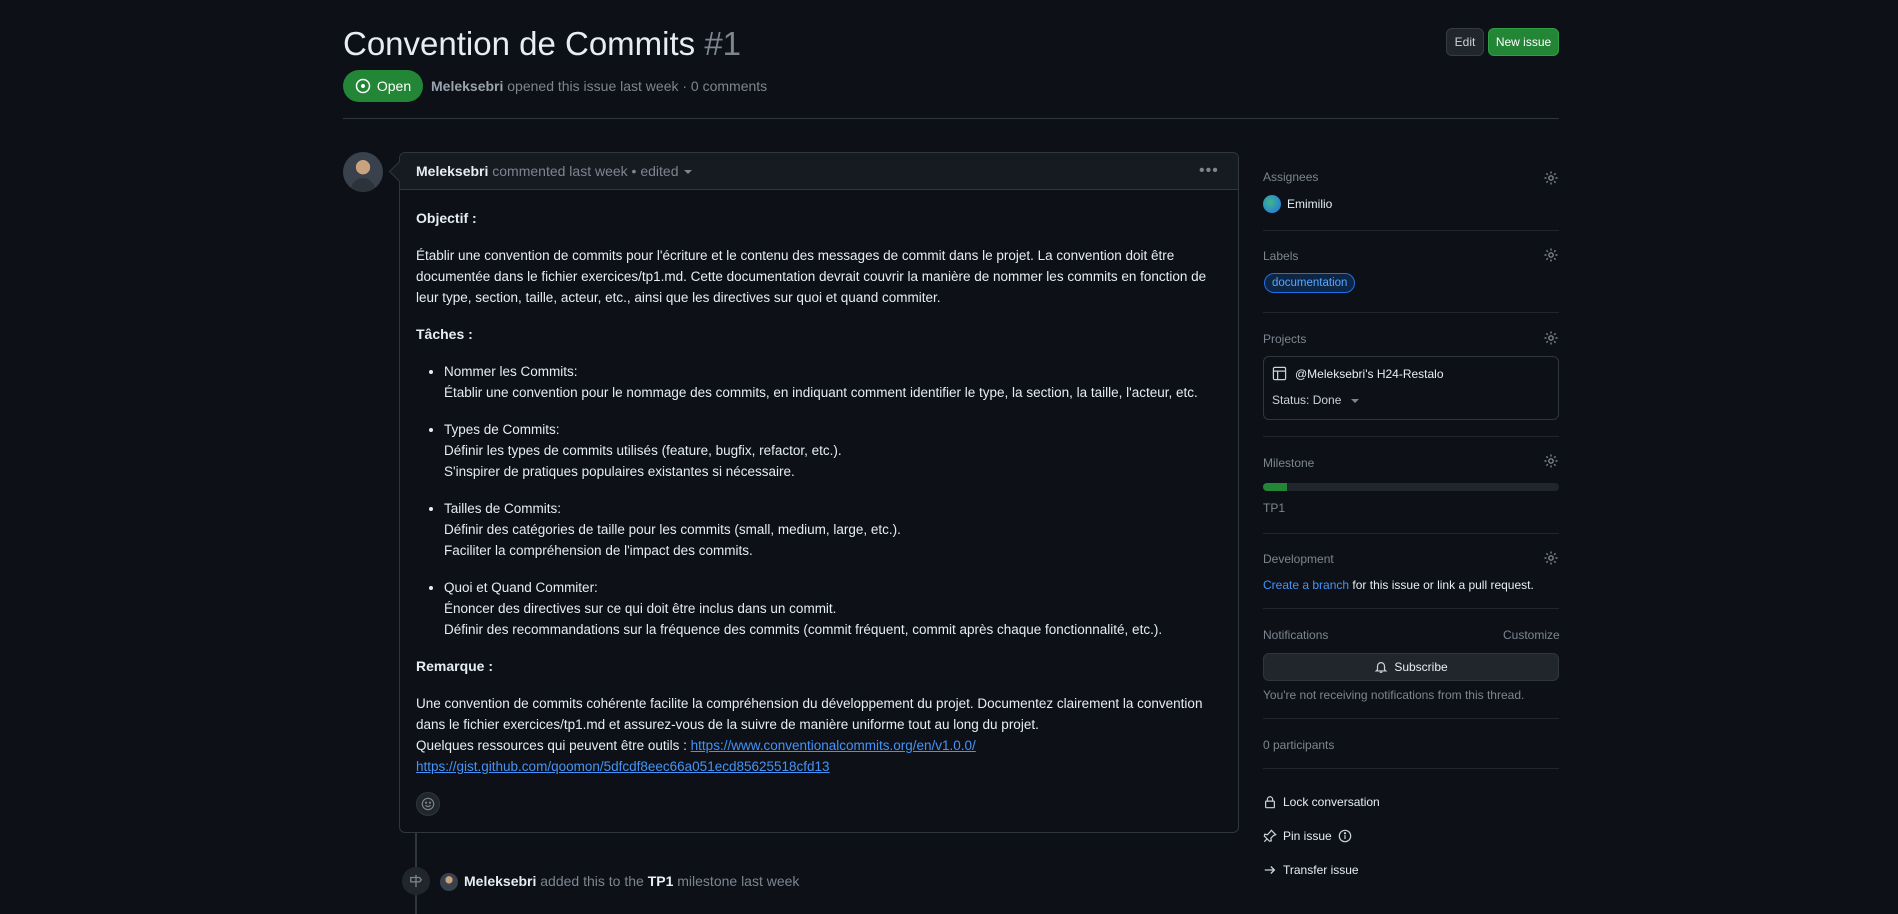  Describe the element at coordinates (1321, 870) in the screenshot. I see `transfer-label: Transfer issue` at that location.